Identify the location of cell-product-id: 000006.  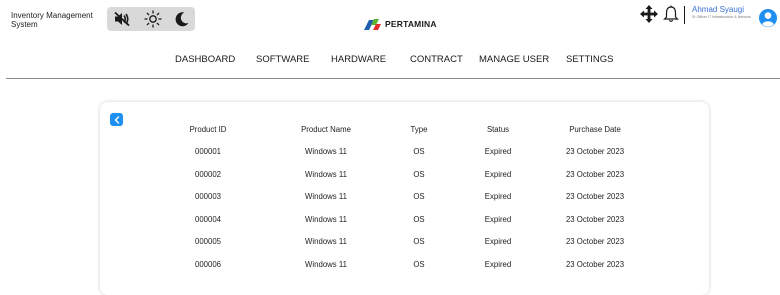
(208, 264).